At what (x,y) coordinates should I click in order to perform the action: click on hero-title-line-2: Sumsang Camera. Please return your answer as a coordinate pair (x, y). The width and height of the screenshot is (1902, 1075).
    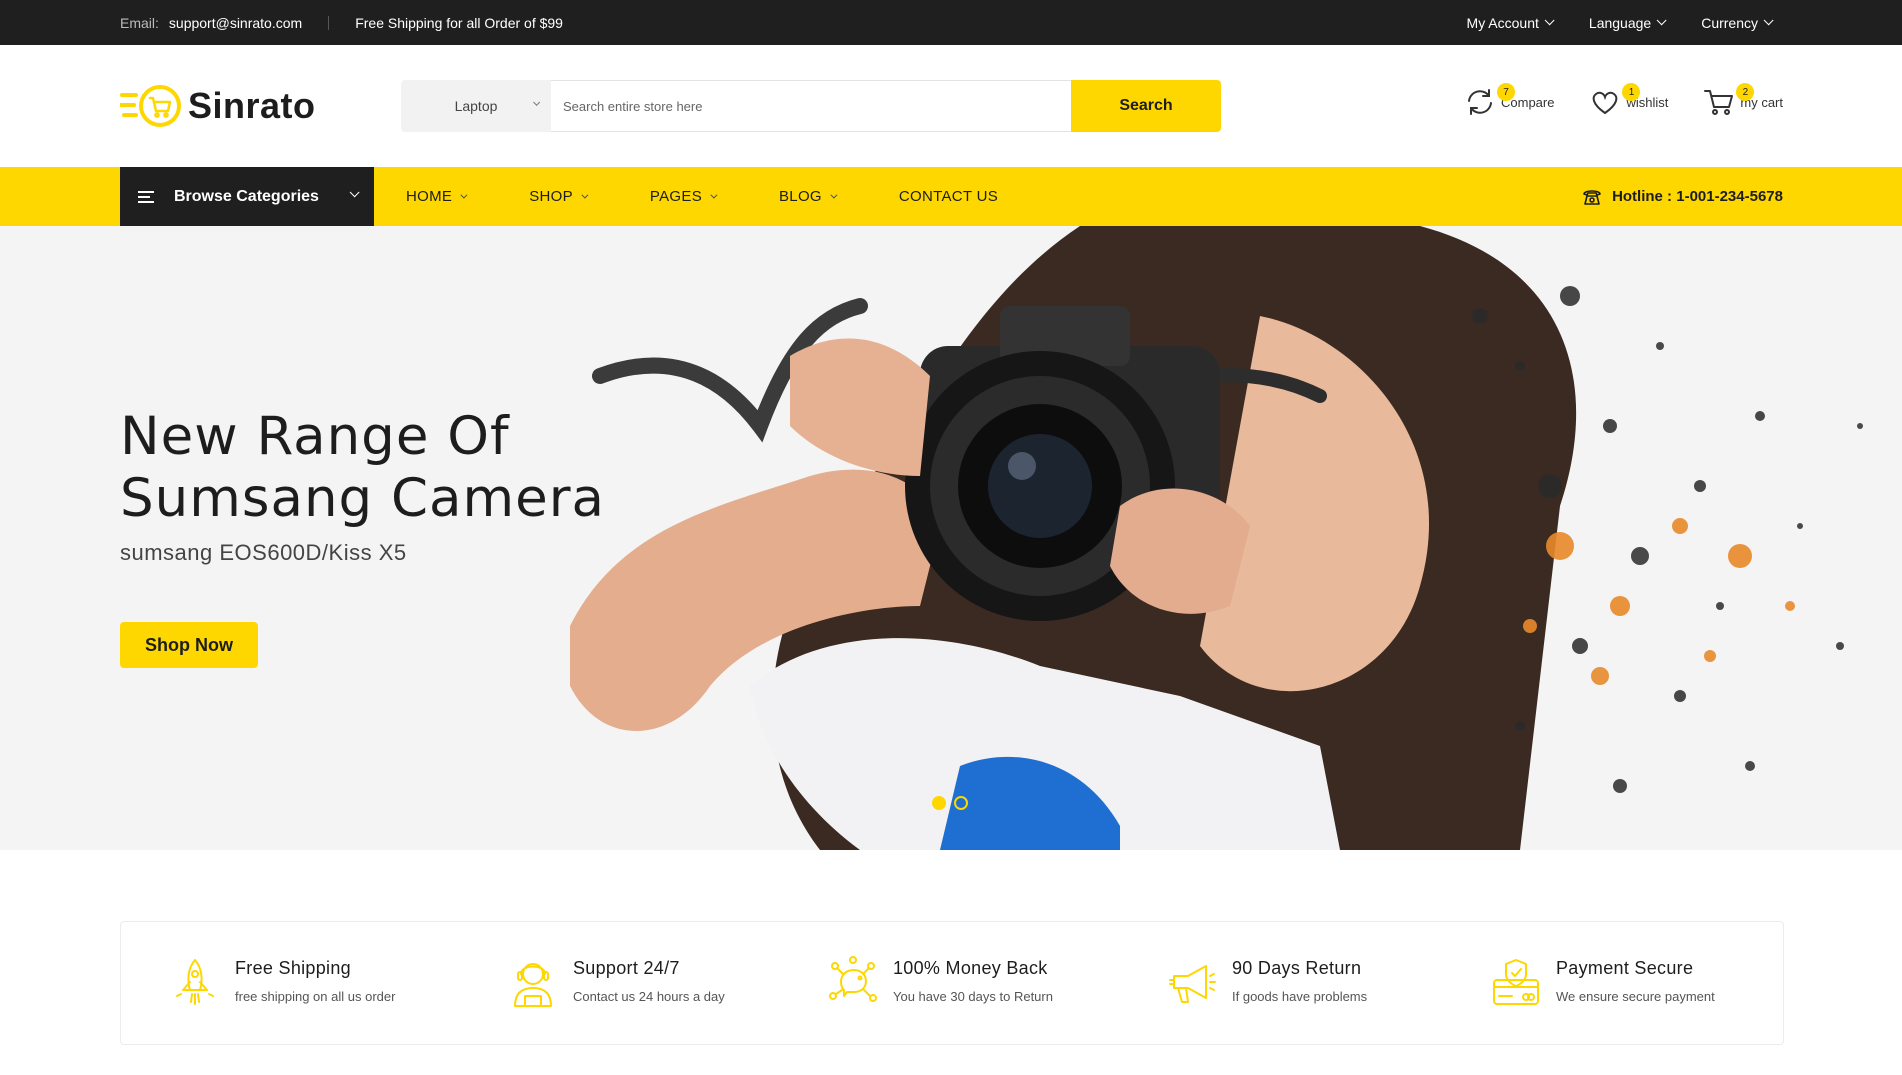
    Looking at the image, I should click on (363, 498).